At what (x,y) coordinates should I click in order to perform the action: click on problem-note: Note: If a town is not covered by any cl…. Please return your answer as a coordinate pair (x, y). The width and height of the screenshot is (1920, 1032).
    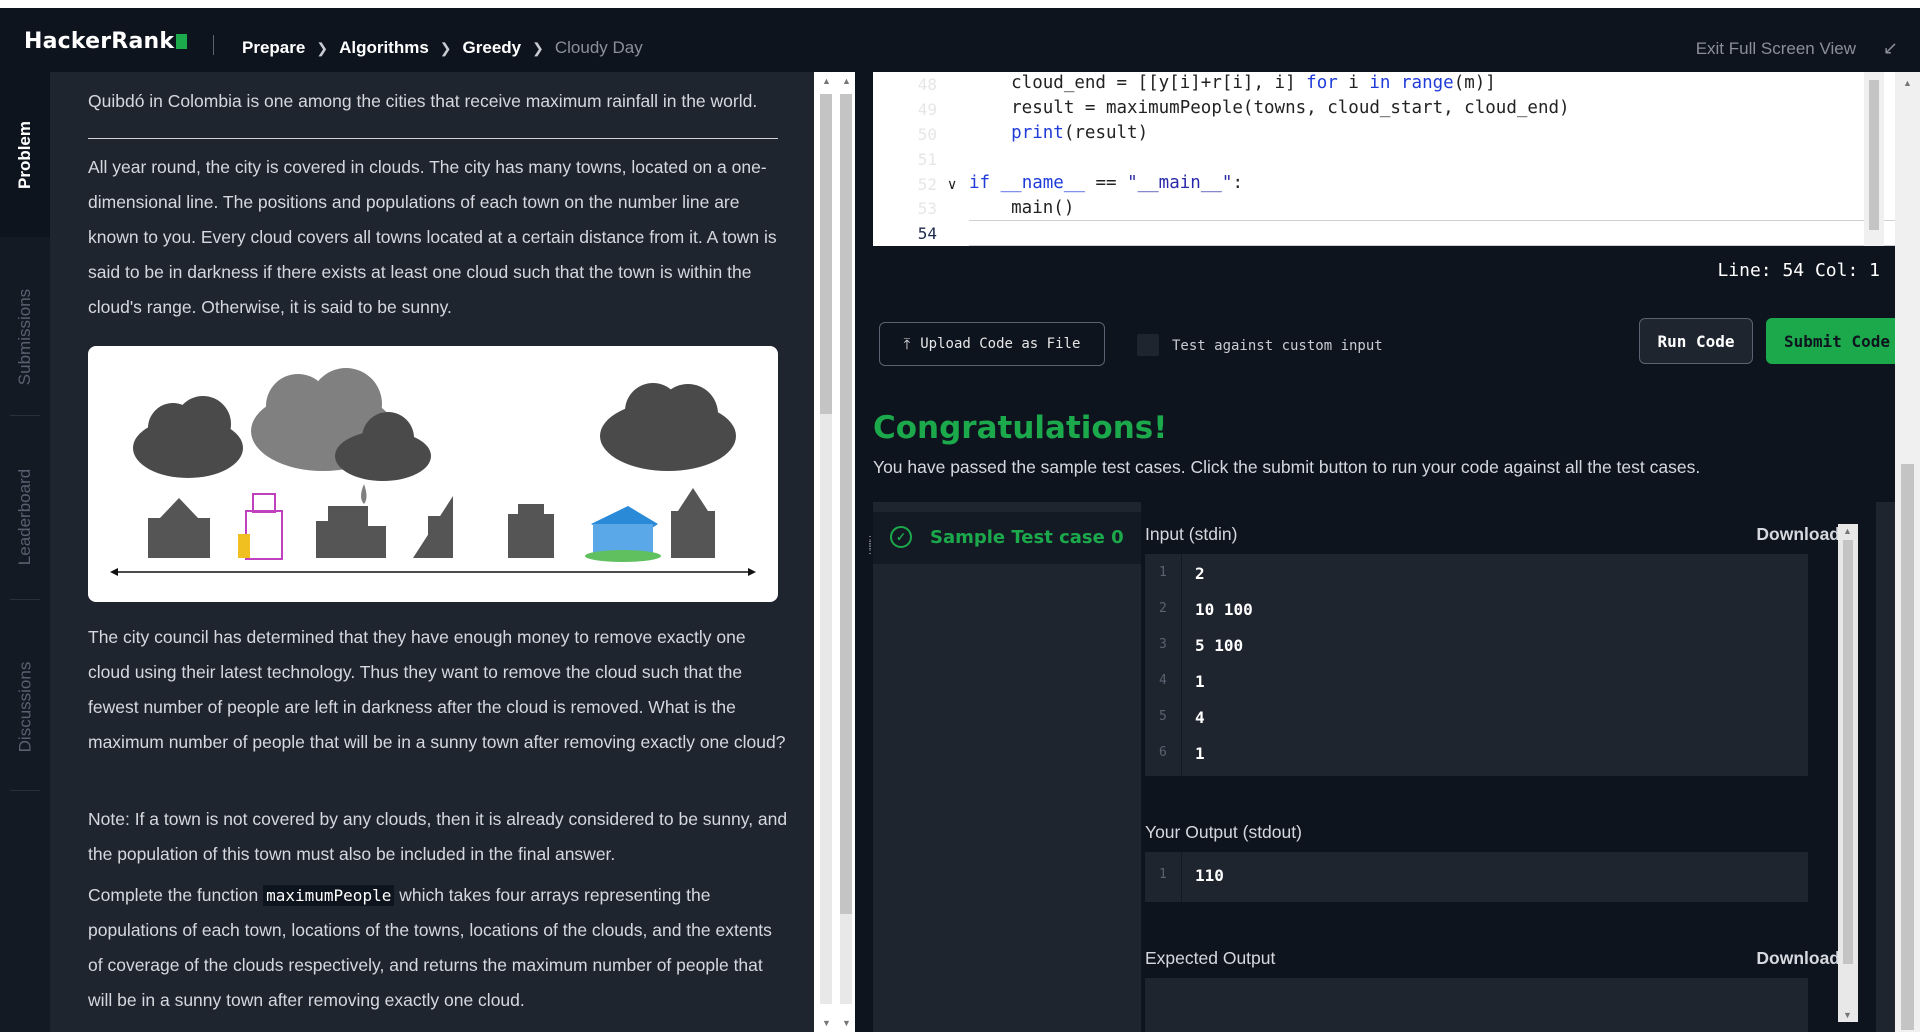
    Looking at the image, I should click on (438, 836).